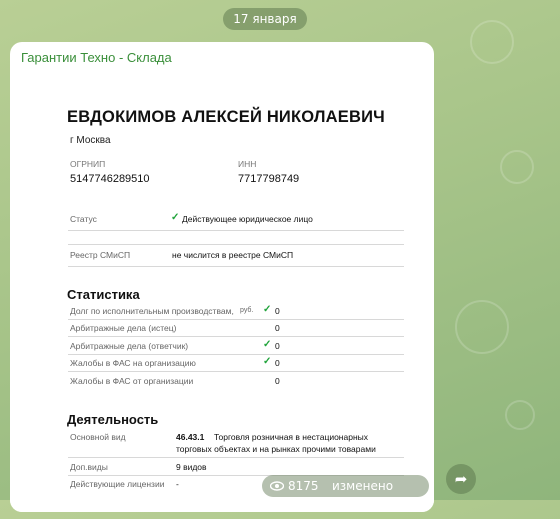  What do you see at coordinates (247, 219) in the screenshot?
I see `status-value: Действующее юридическое лицо` at bounding box center [247, 219].